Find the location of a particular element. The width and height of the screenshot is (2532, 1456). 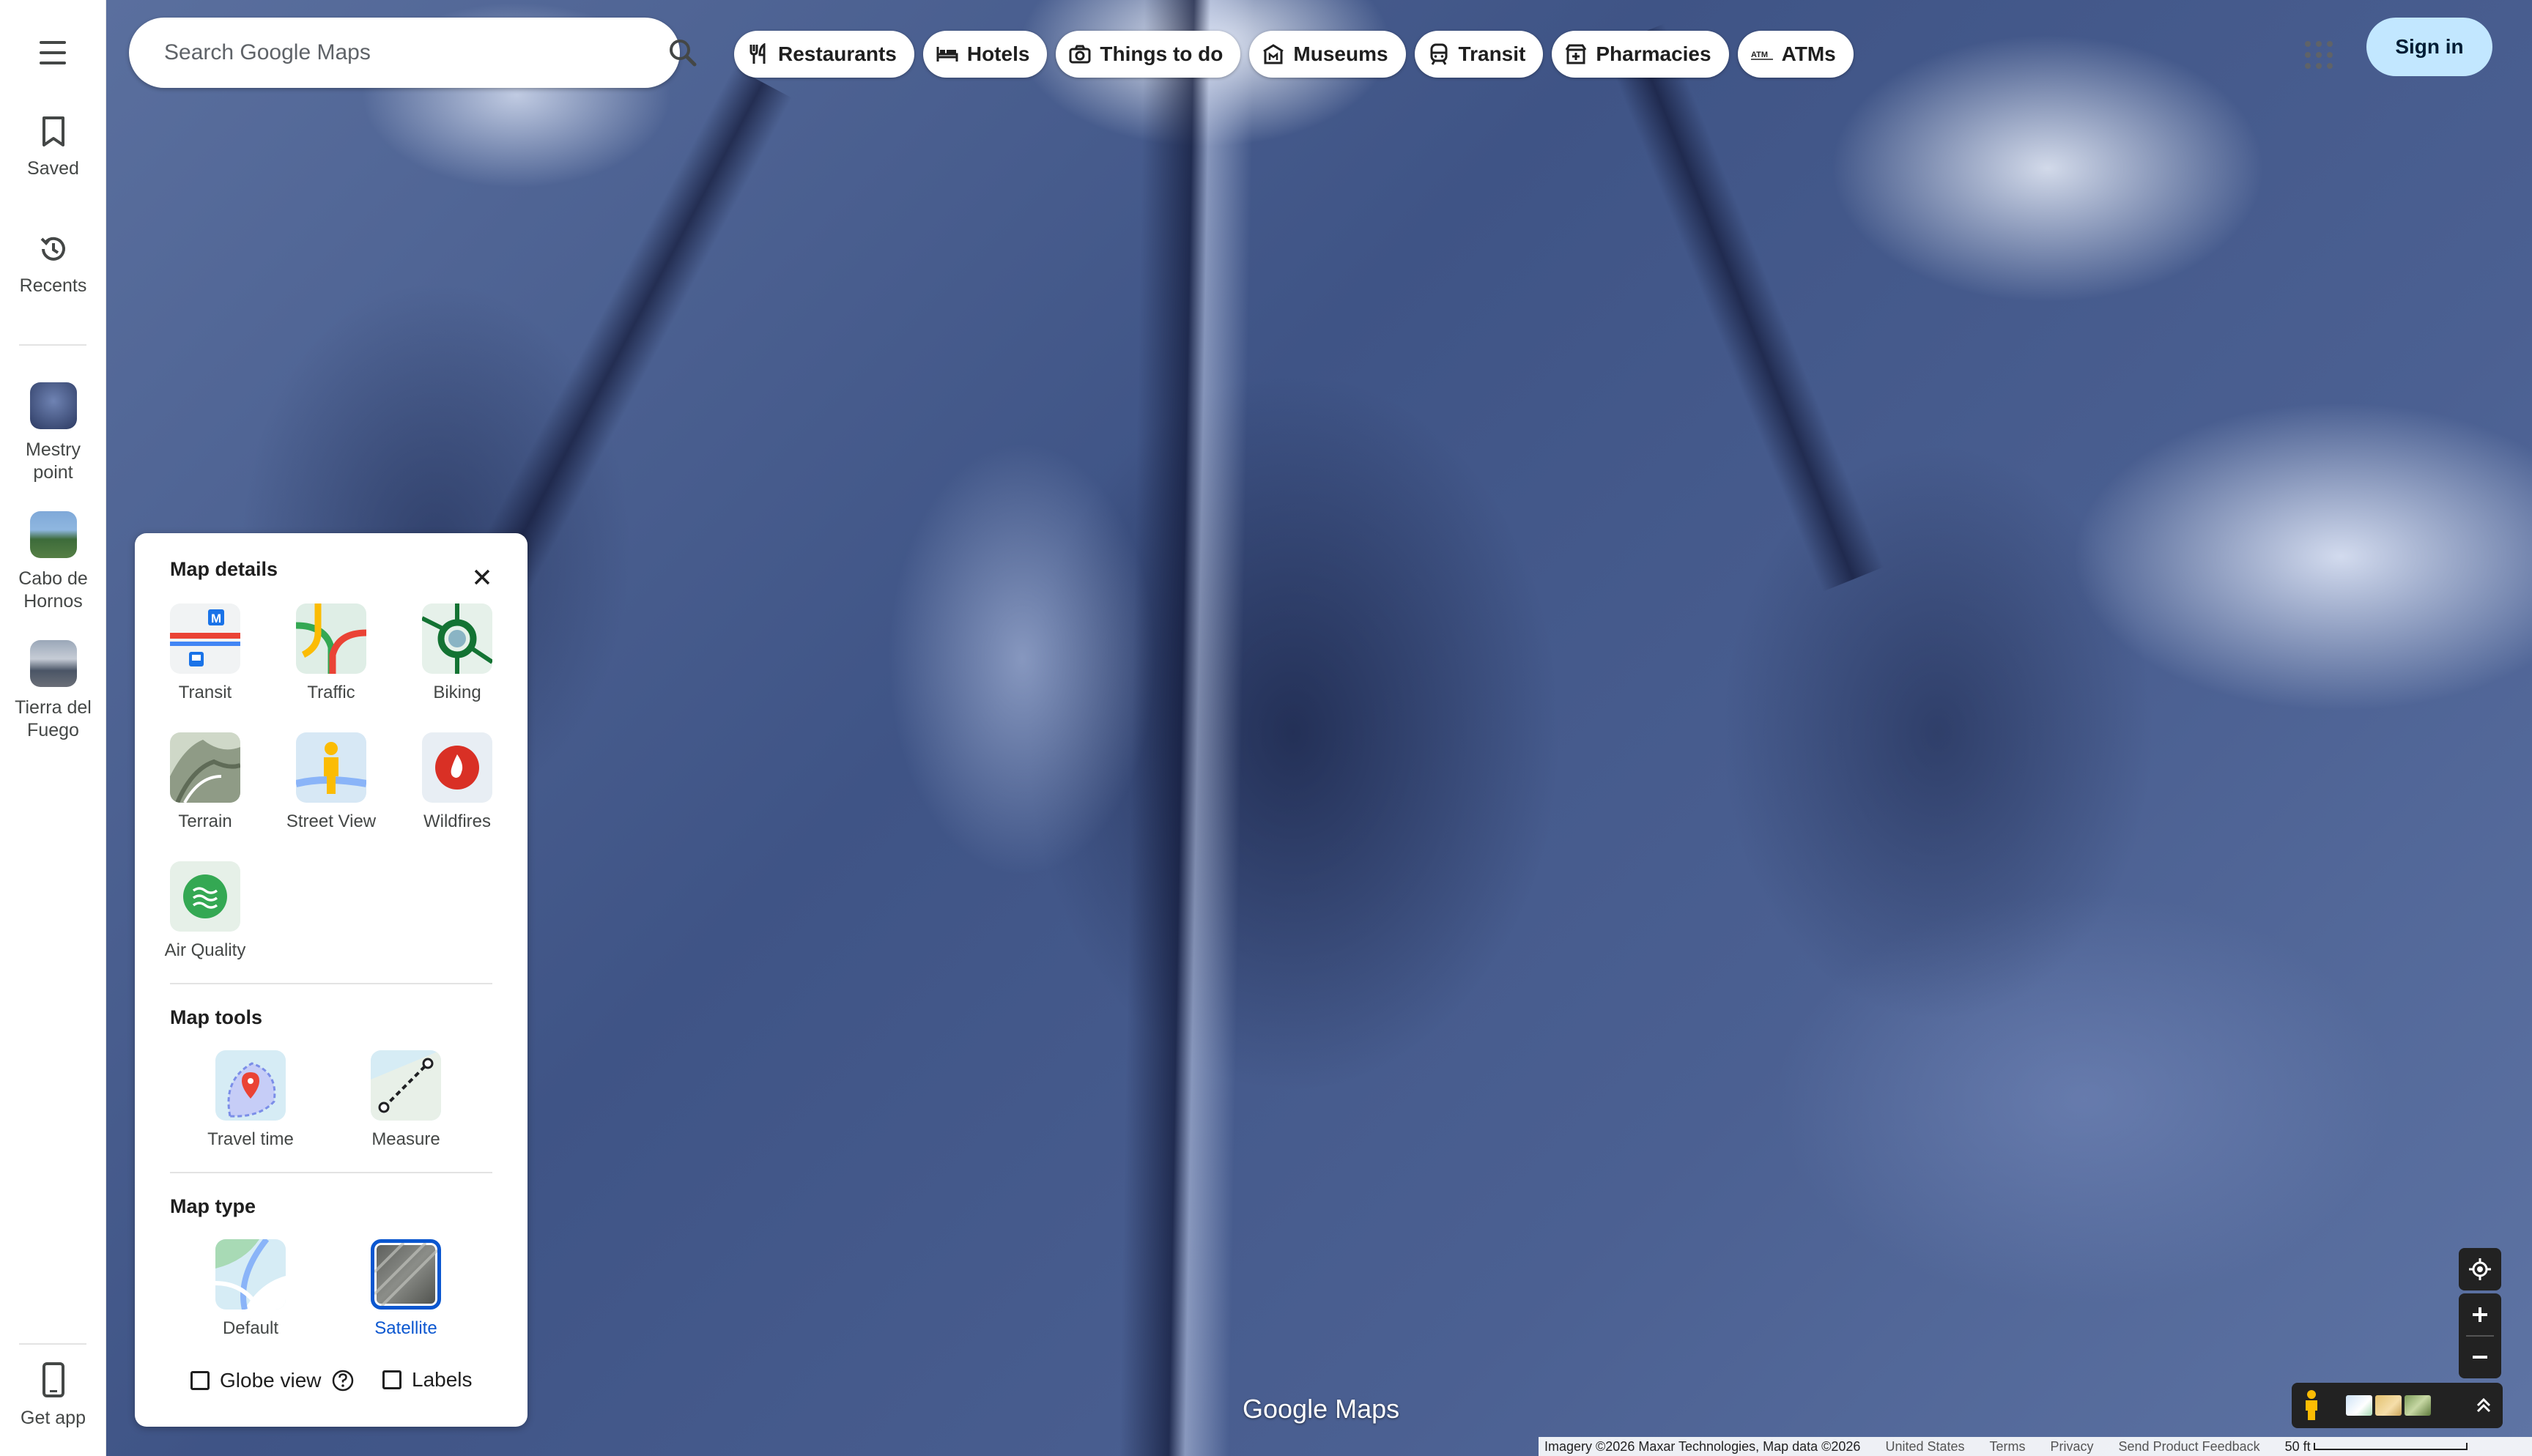

my-location-icon is located at coordinates (2480, 1269).